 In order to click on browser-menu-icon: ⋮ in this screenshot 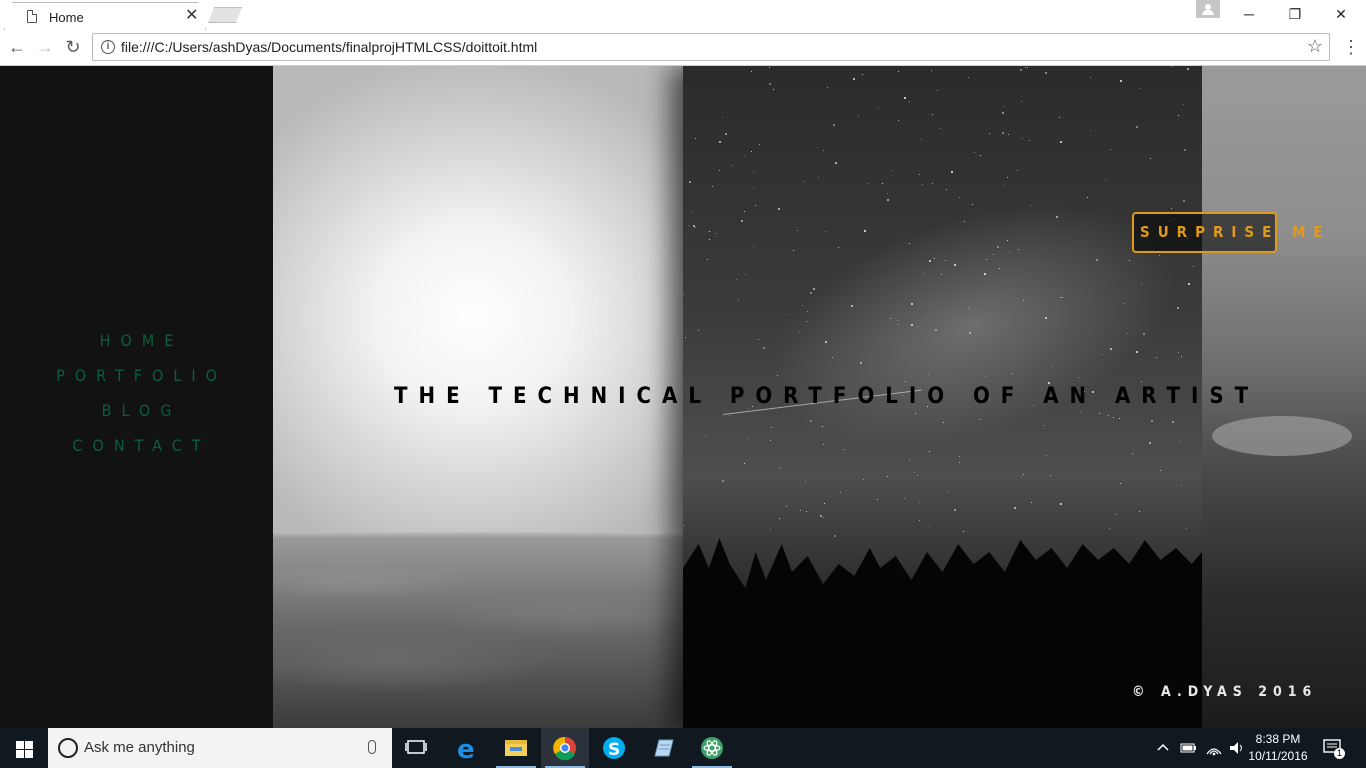, I will do `click(1351, 47)`.